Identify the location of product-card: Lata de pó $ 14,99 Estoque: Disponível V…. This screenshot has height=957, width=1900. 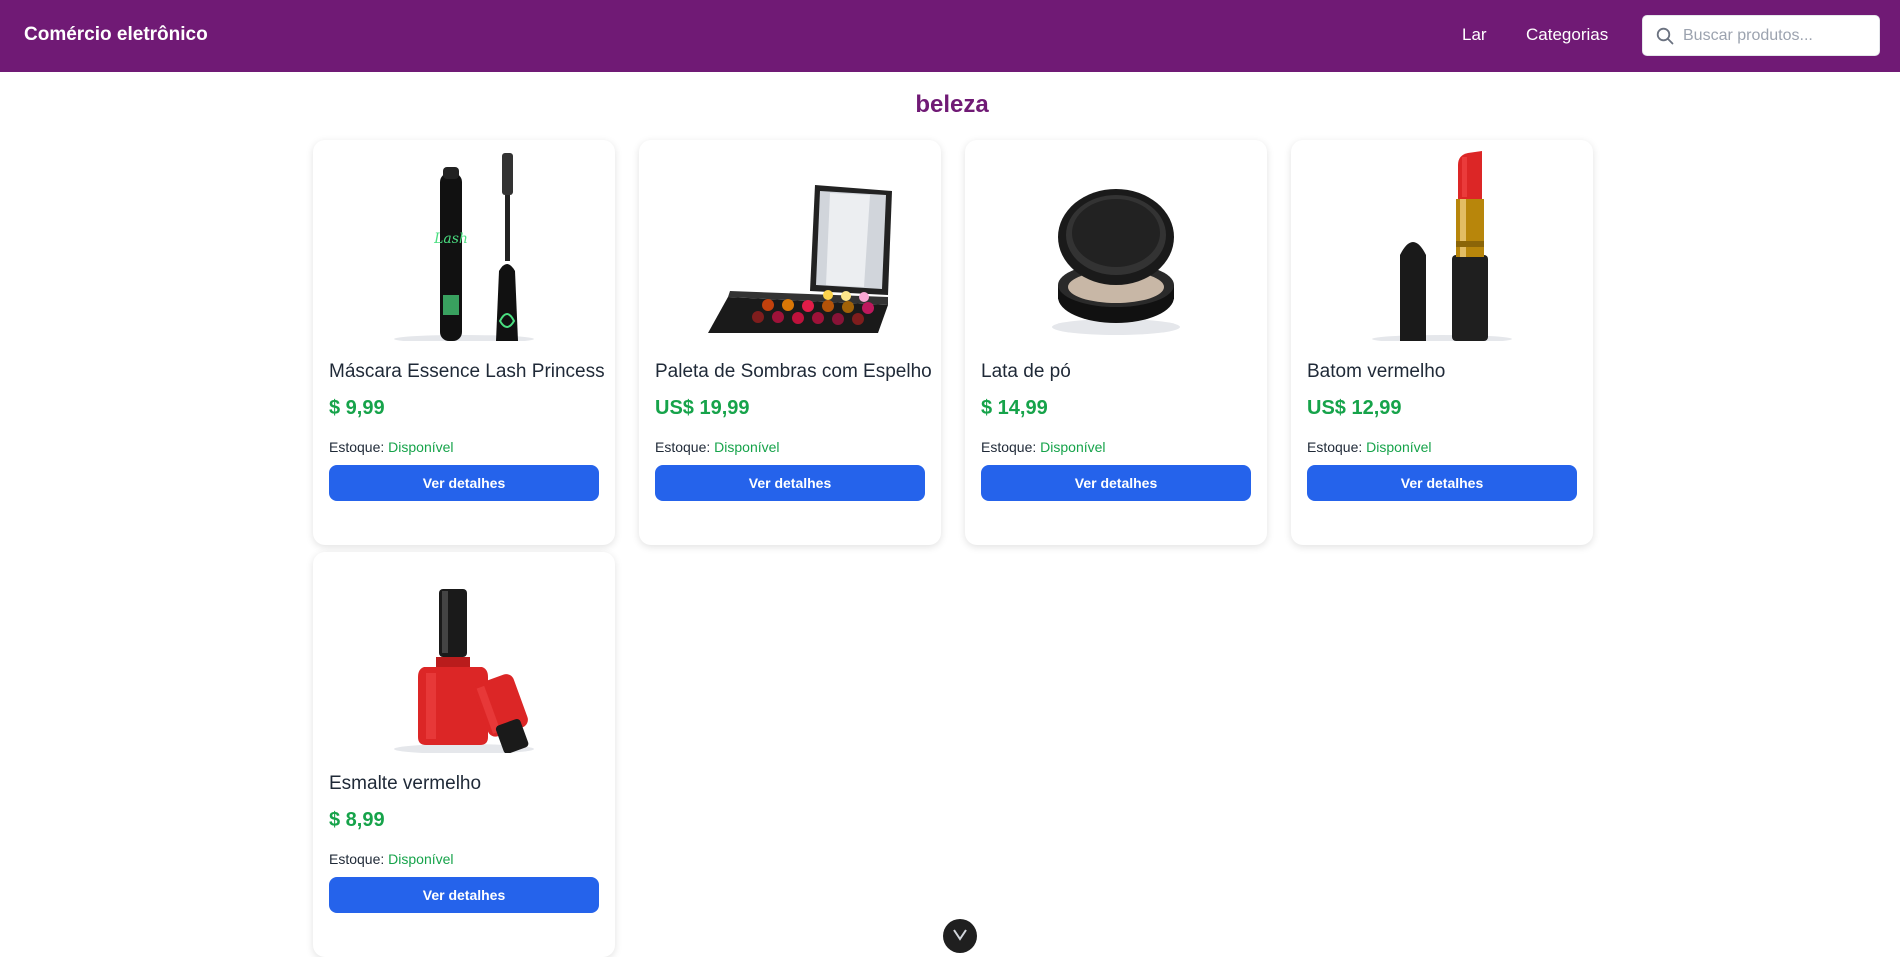
(1116, 342).